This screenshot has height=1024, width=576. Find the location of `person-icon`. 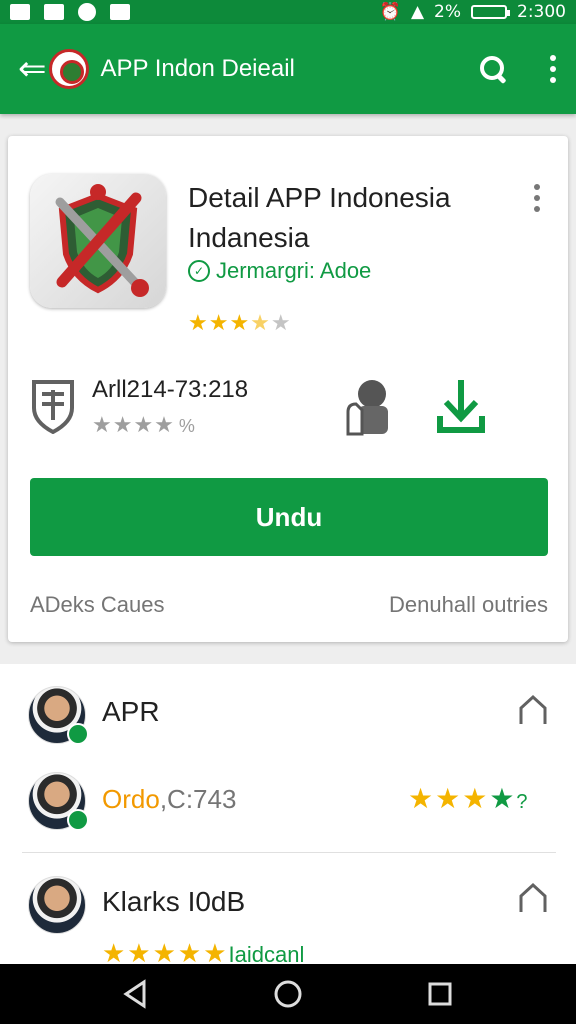

person-icon is located at coordinates (369, 406).